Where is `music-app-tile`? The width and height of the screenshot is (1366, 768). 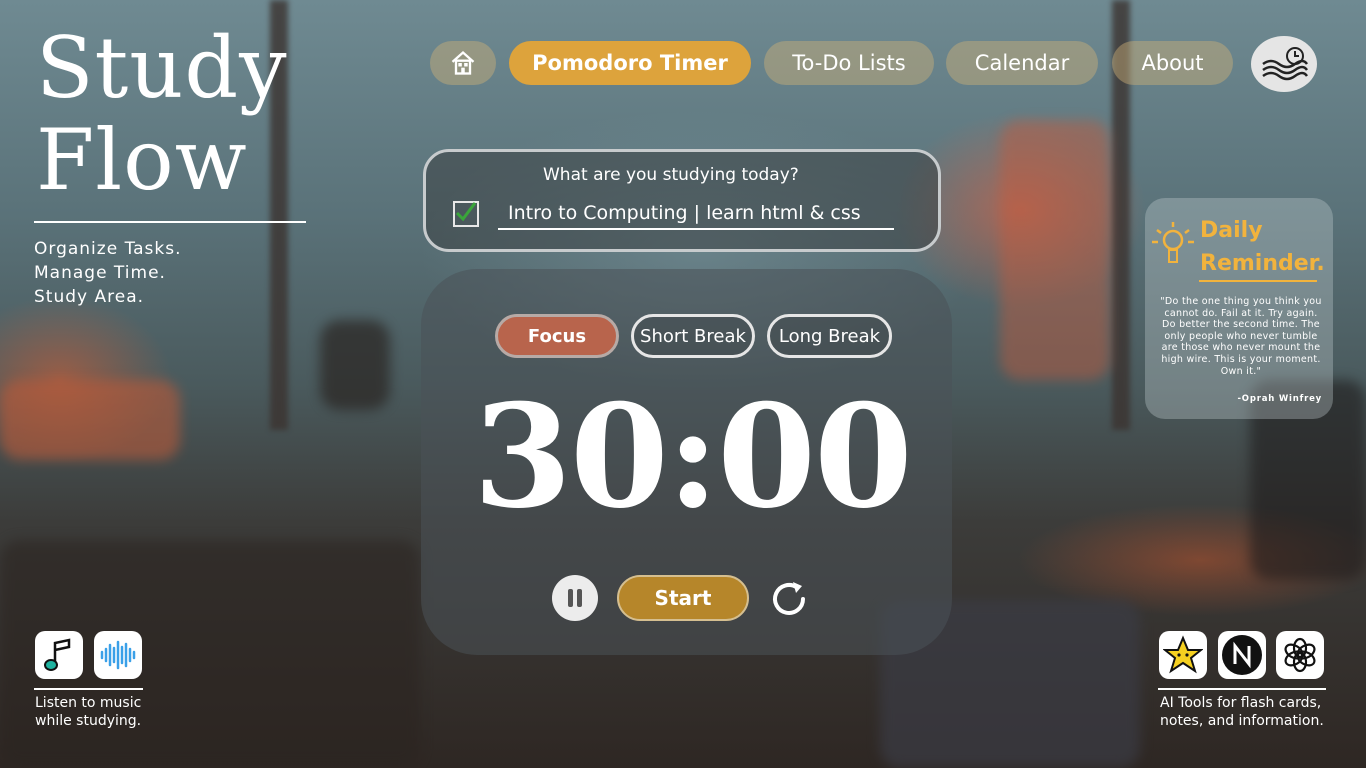 music-app-tile is located at coordinates (59, 655).